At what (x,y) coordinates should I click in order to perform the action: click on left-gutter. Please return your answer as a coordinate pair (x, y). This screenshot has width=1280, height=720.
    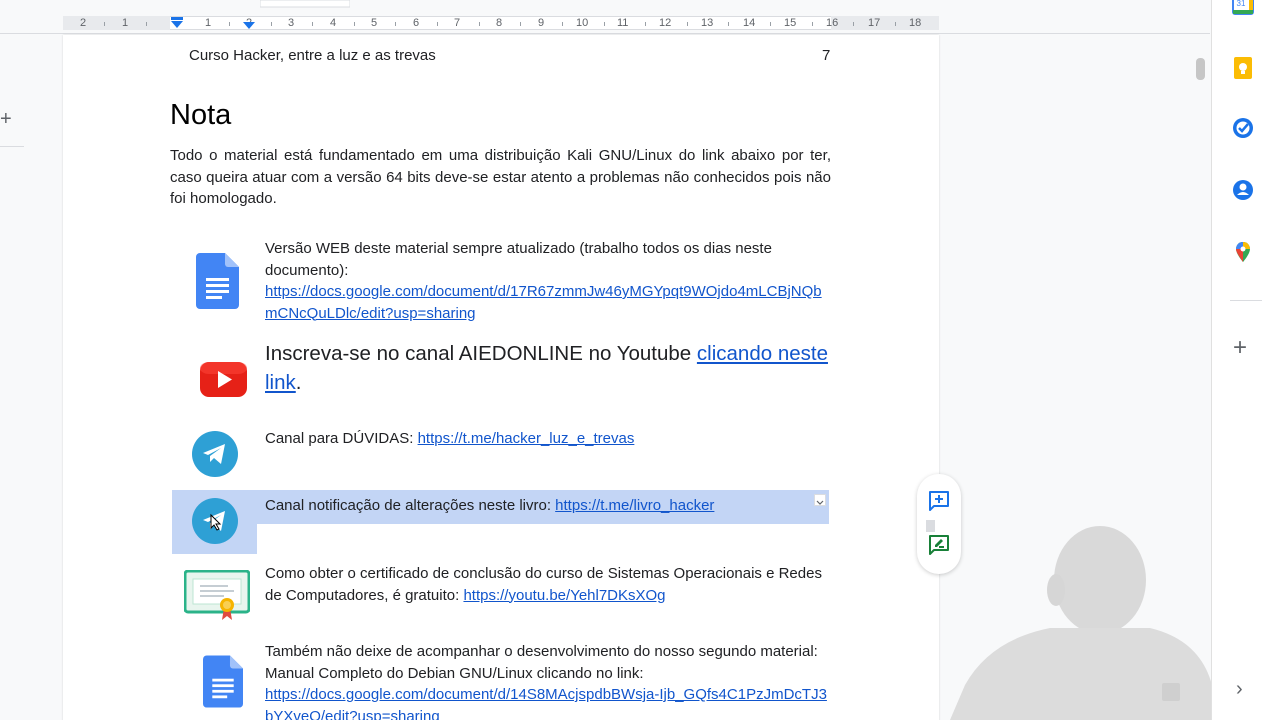
    Looking at the image, I should click on (31, 377).